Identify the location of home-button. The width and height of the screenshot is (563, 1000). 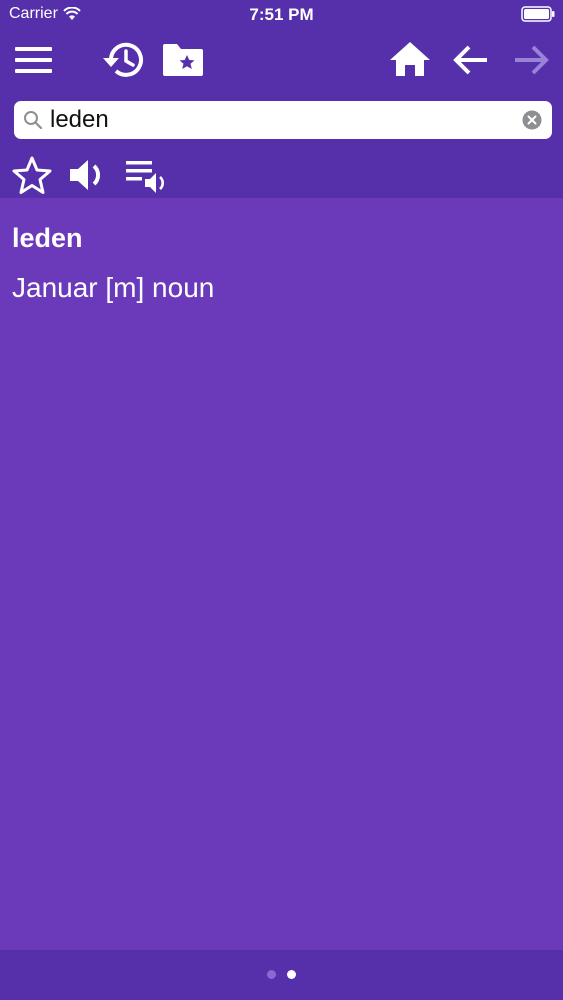
(410, 59).